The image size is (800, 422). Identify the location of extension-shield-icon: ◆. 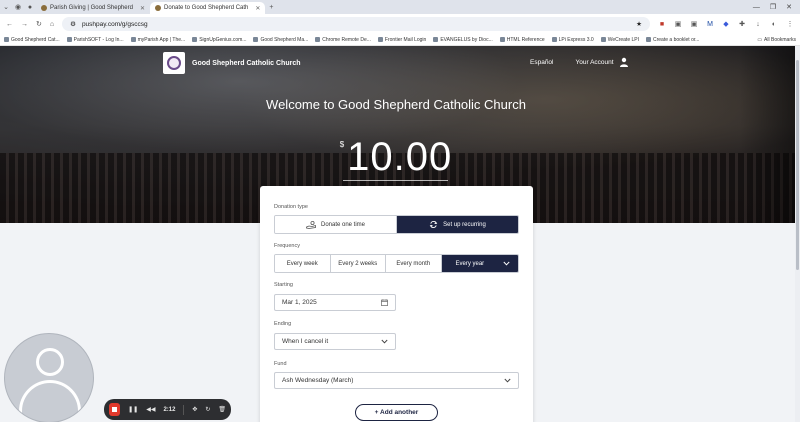
(726, 24).